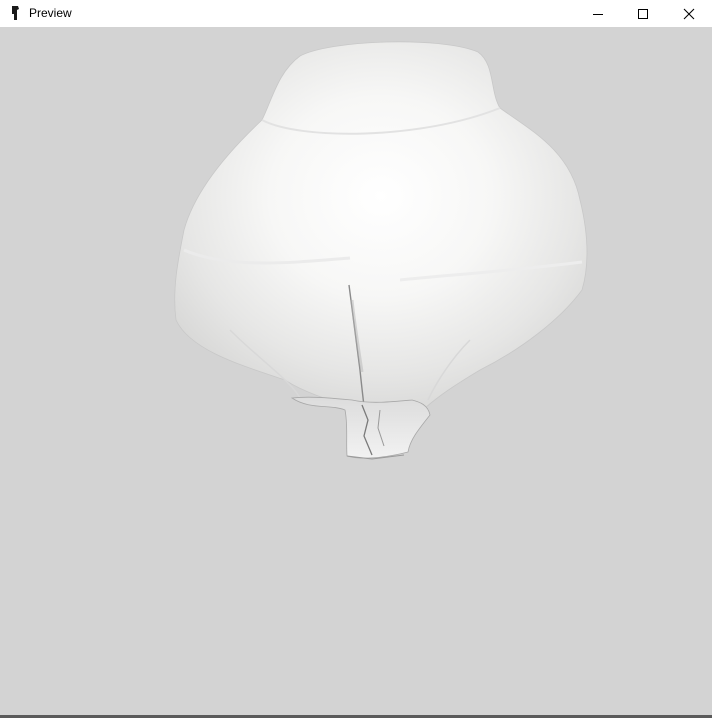 This screenshot has width=712, height=718. I want to click on maximize-icon, so click(643, 13).